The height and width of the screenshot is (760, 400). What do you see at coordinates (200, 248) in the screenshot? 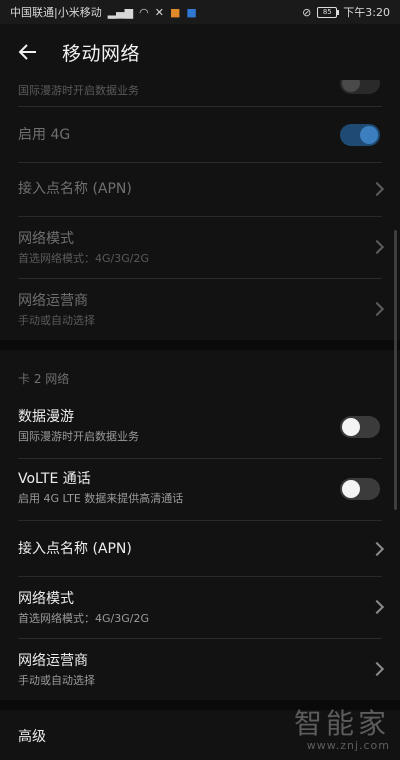
I see `sim1-network-mode-row: 网络模式 首选网络模式：4G/3G/2G` at bounding box center [200, 248].